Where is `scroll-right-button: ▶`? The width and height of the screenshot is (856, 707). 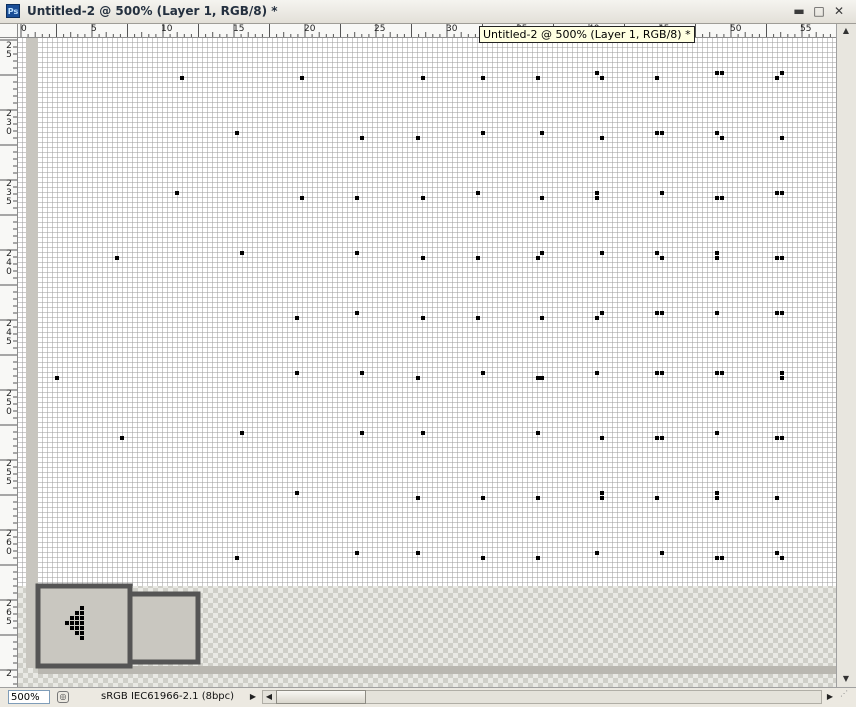 scroll-right-button: ▶ is located at coordinates (830, 697).